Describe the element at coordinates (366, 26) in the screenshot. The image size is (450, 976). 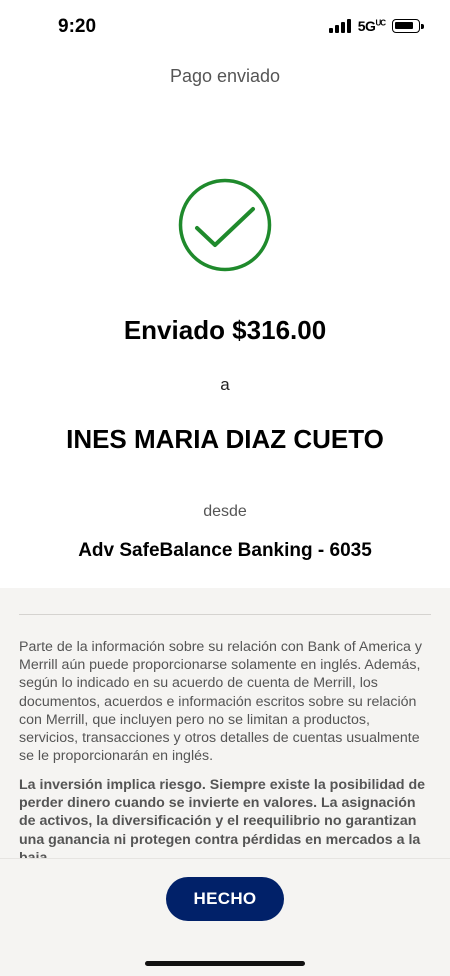
I see `network-label: 5G` at that location.